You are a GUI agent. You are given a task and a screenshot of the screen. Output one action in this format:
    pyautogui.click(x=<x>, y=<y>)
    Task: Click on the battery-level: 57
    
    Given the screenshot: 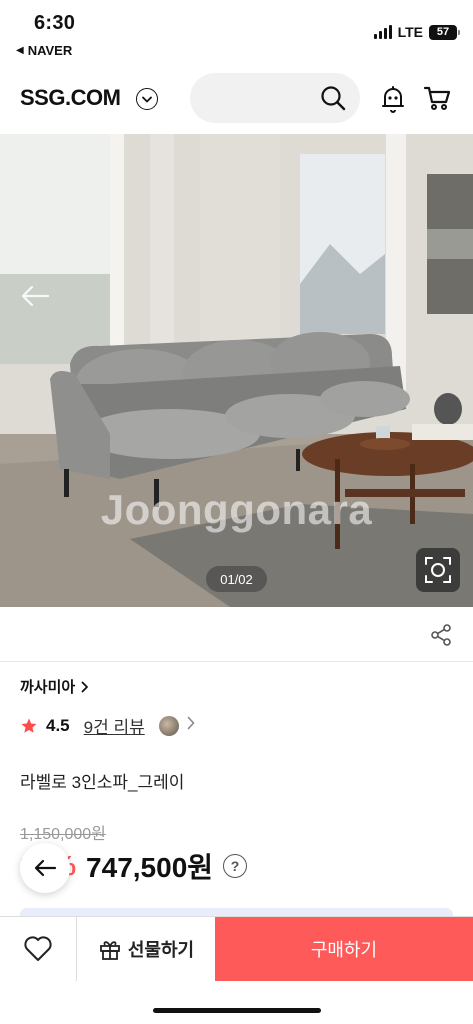 What is the action you would take?
    pyautogui.click(x=443, y=32)
    